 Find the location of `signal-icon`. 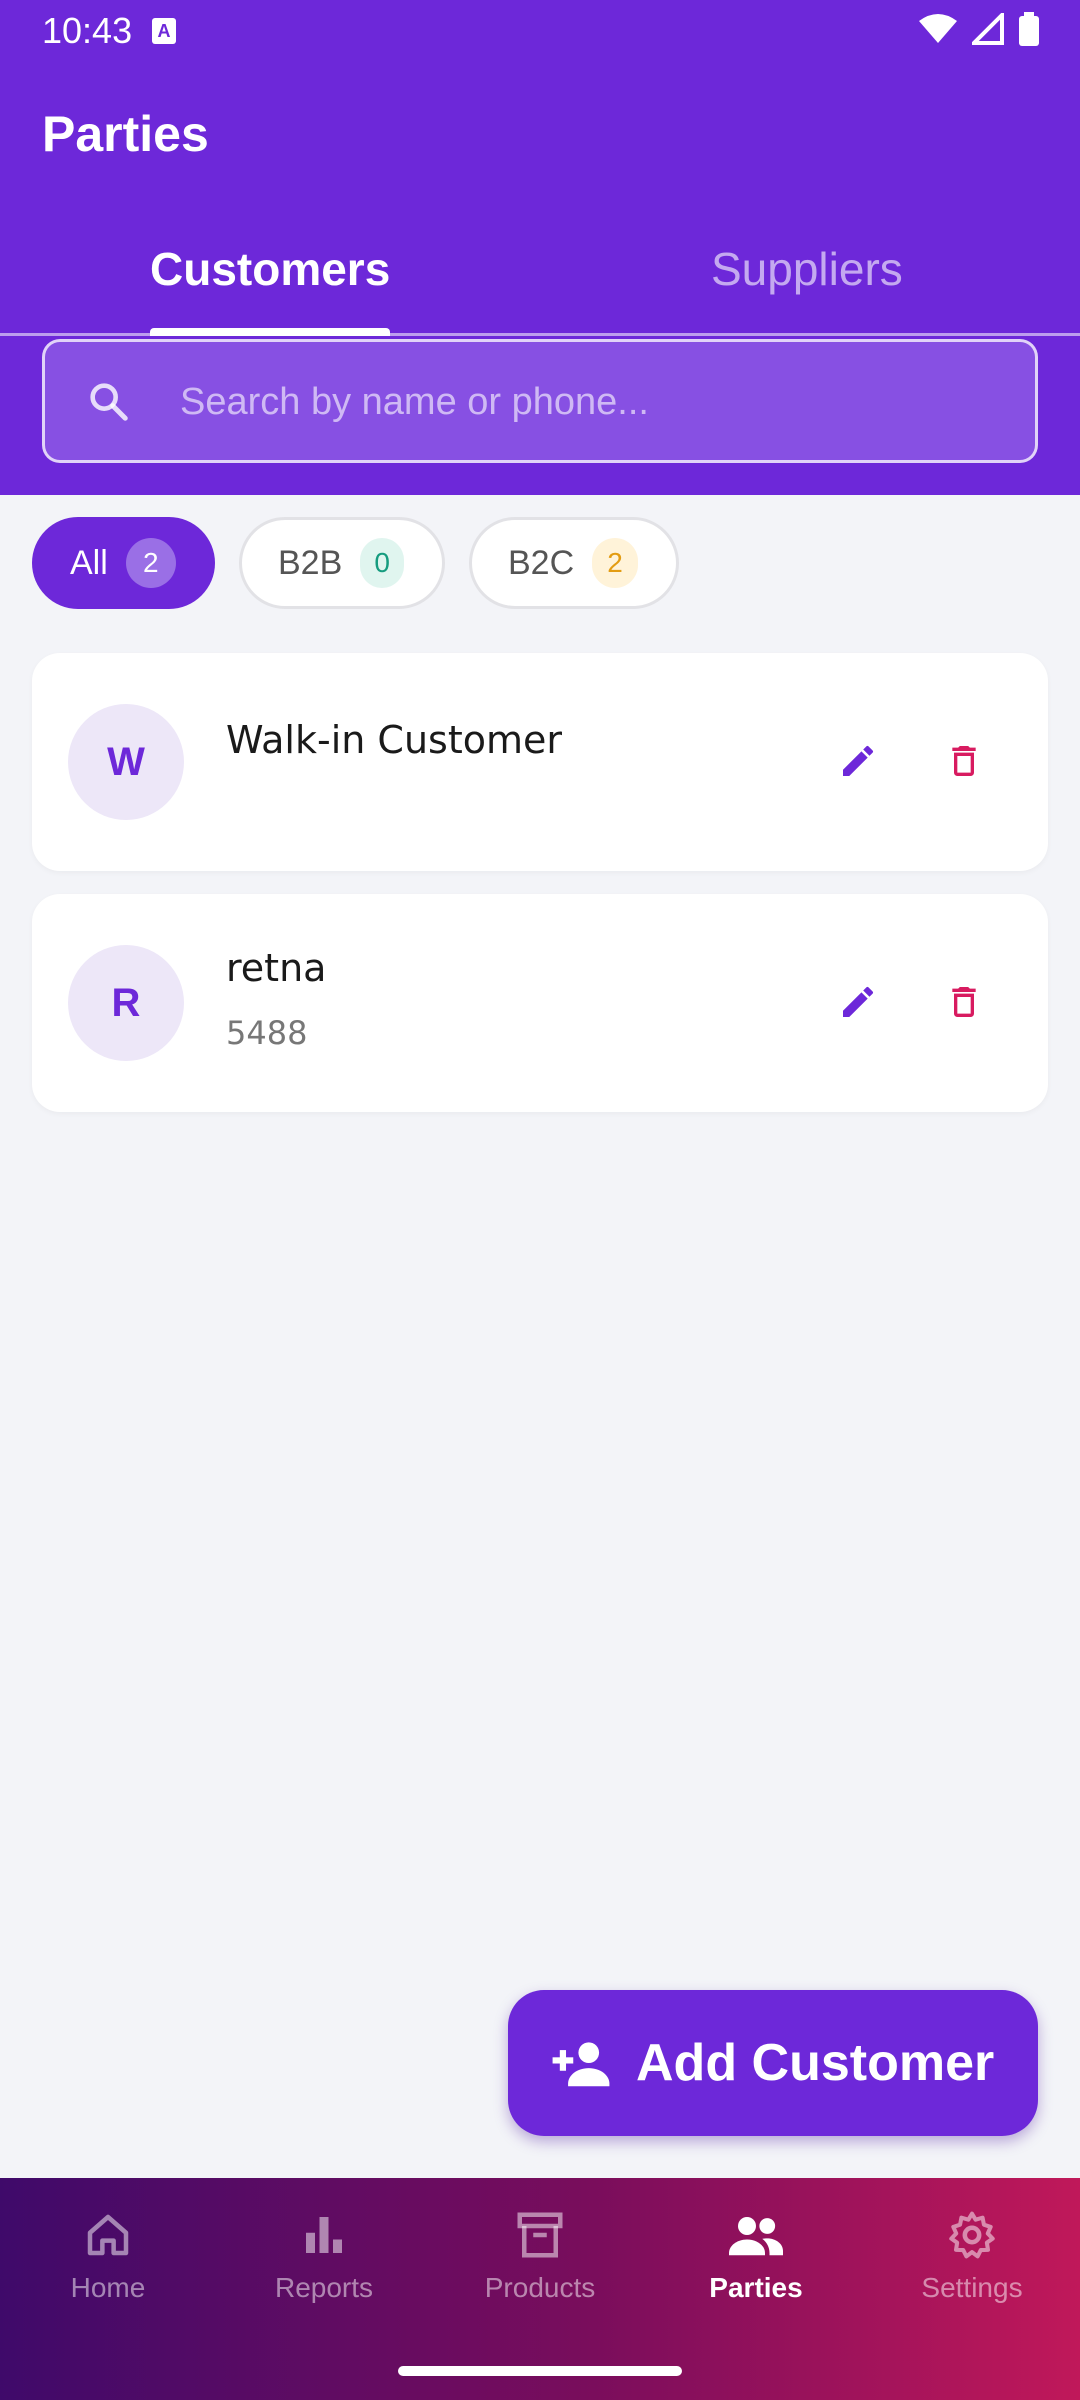

signal-icon is located at coordinates (988, 29).